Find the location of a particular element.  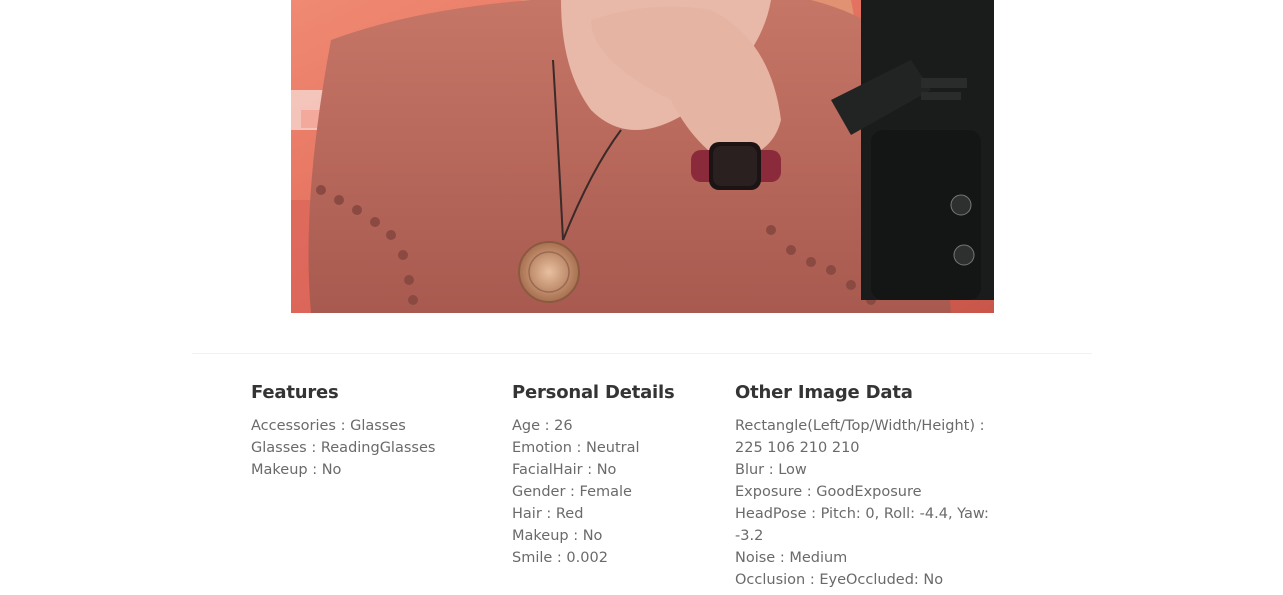

other-blur: Blur : Low is located at coordinates (771, 470).